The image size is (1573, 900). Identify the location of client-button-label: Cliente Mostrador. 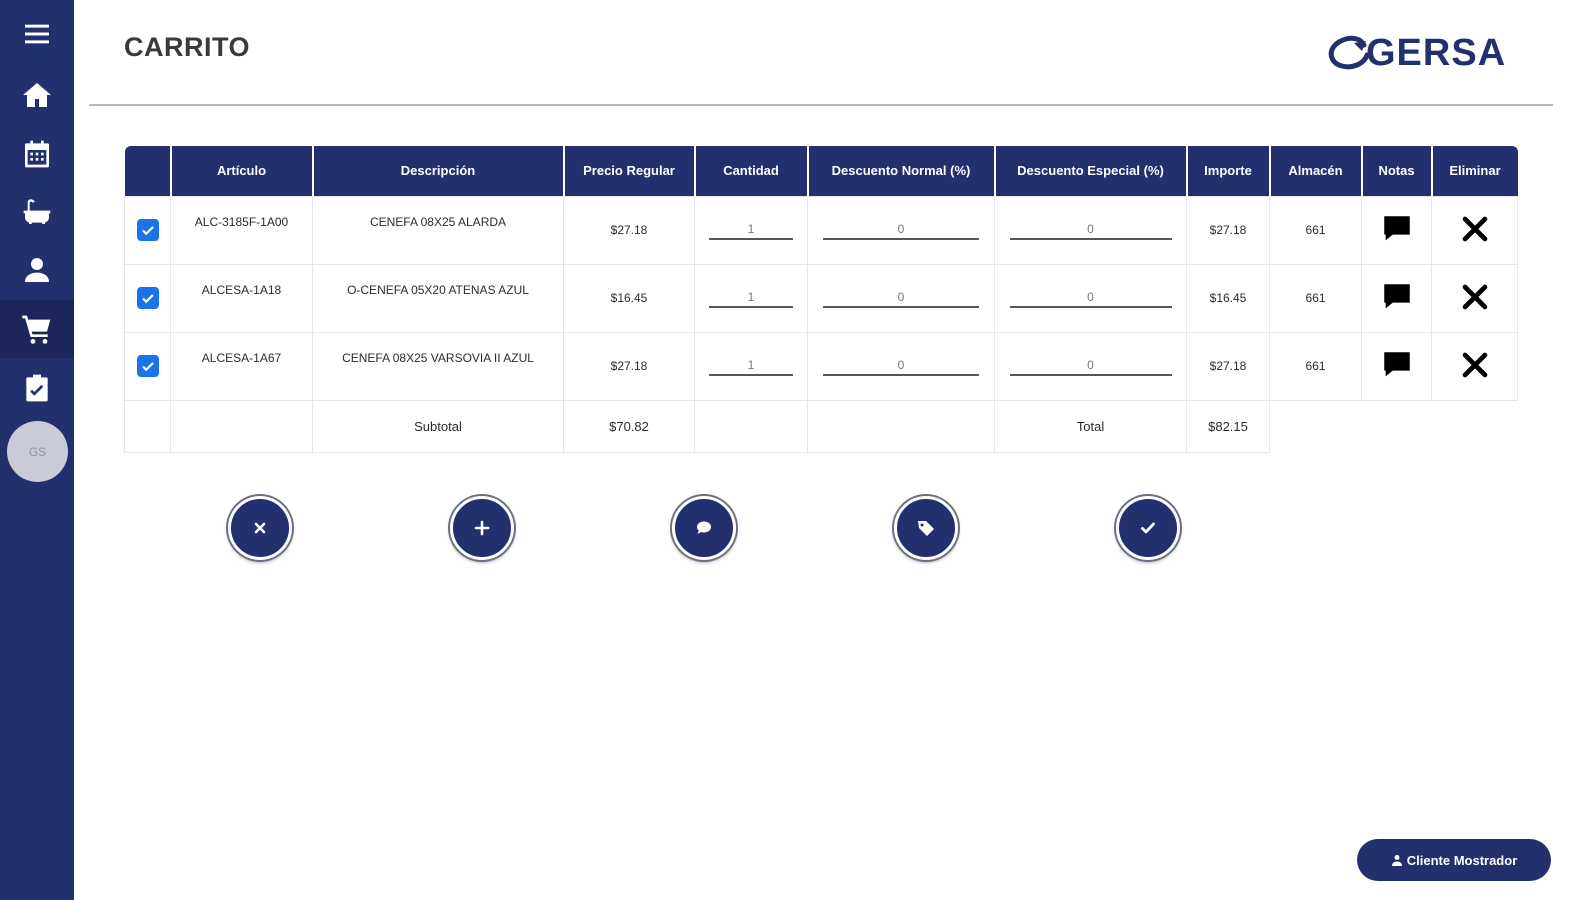
(1462, 860).